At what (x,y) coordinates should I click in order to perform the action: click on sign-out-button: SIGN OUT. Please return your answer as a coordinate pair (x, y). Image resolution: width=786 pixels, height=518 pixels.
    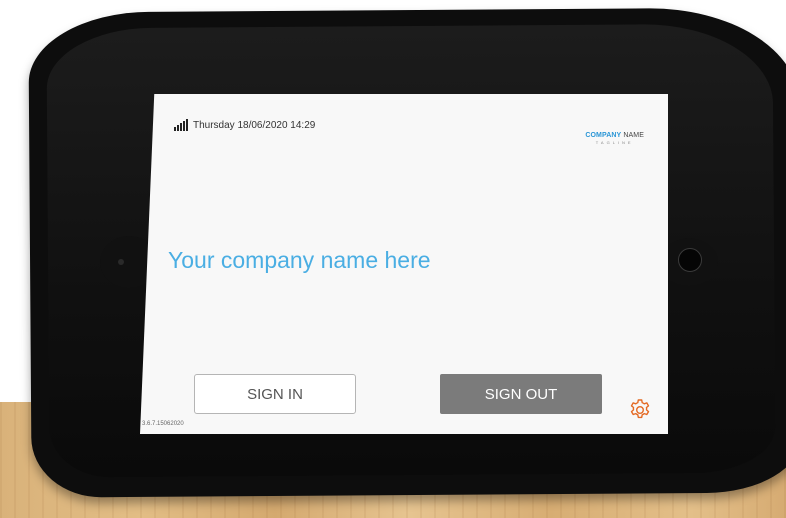
    Looking at the image, I should click on (521, 394).